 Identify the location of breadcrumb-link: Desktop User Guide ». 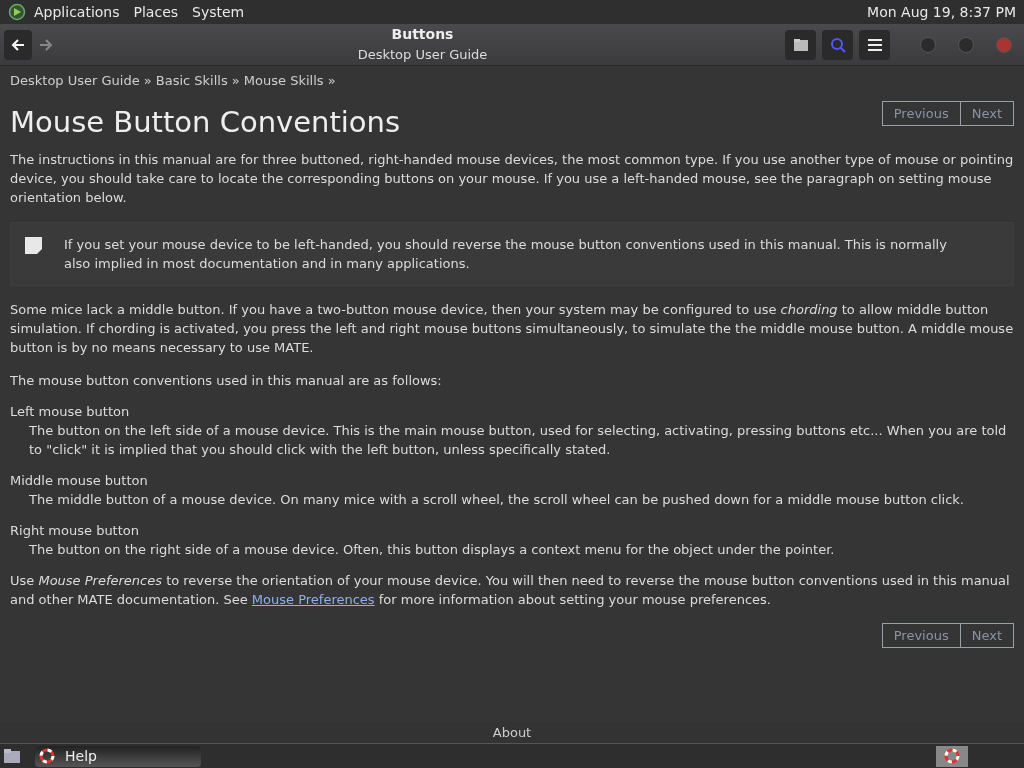
(81, 80).